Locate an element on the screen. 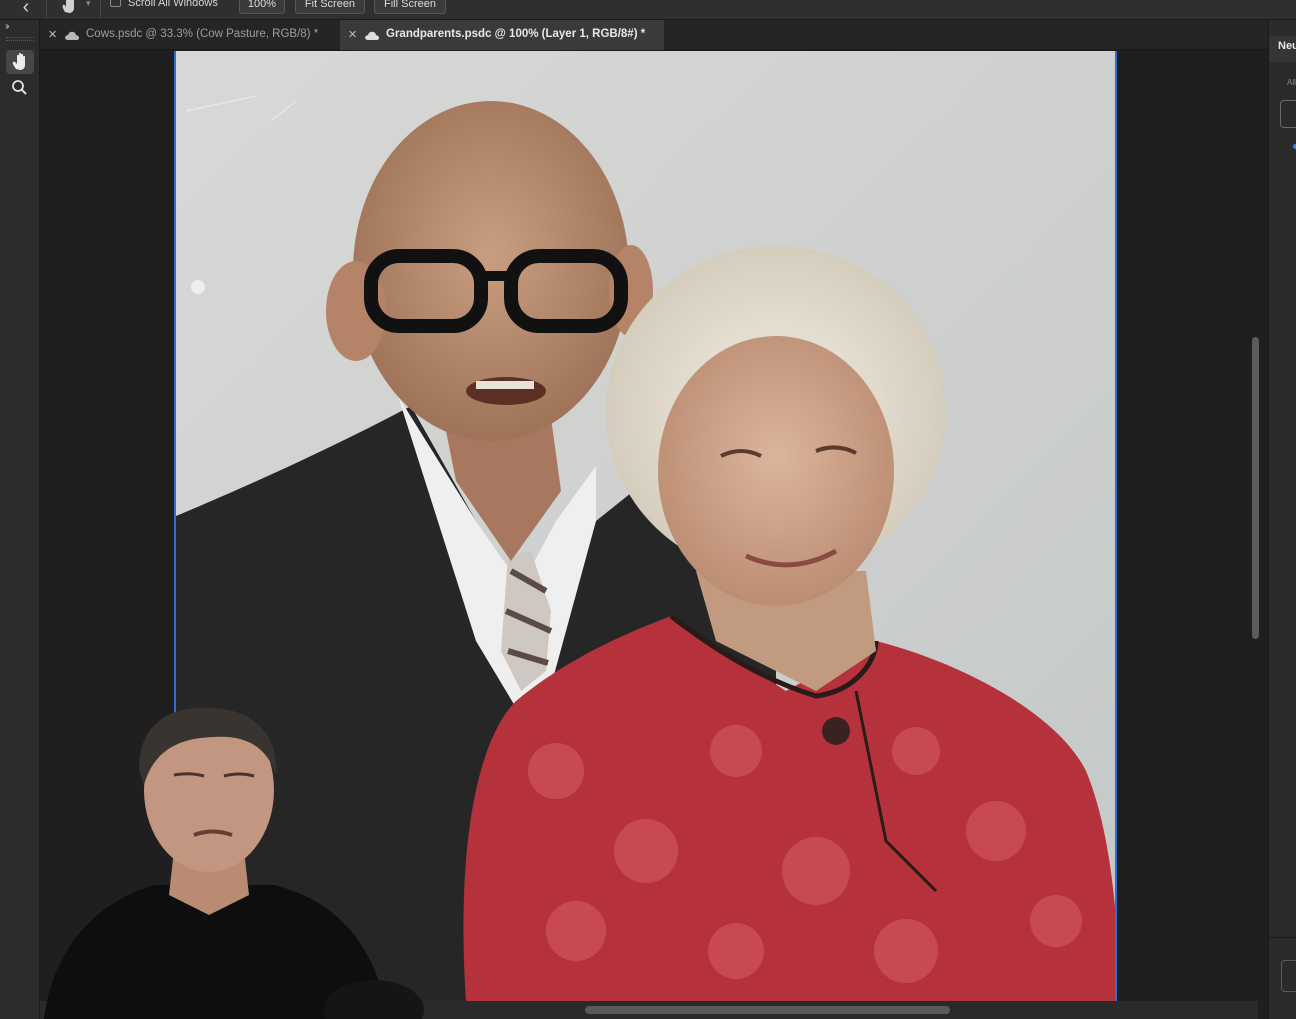 This screenshot has height=1019, width=1296. fill-screen-button: Fill Screen is located at coordinates (410, 7).